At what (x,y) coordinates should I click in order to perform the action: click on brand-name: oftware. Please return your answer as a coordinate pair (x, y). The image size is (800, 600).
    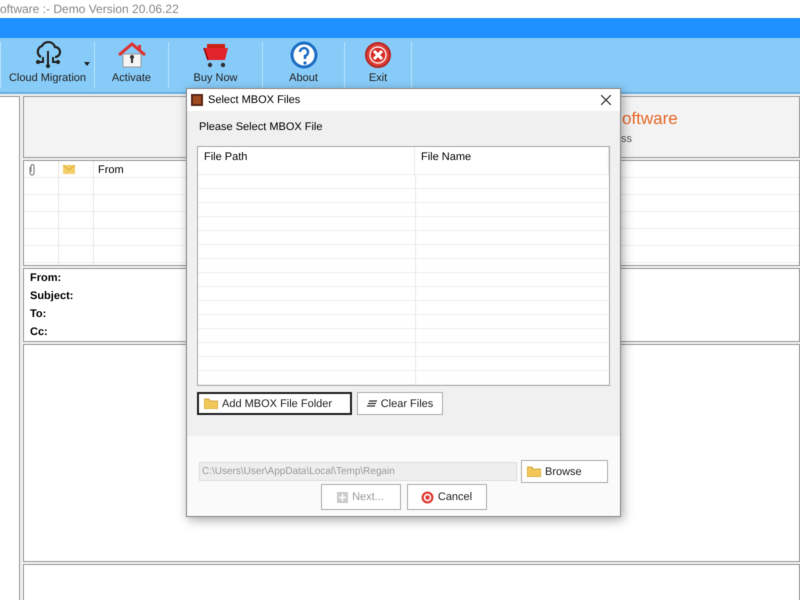
    Looking at the image, I should click on (650, 119).